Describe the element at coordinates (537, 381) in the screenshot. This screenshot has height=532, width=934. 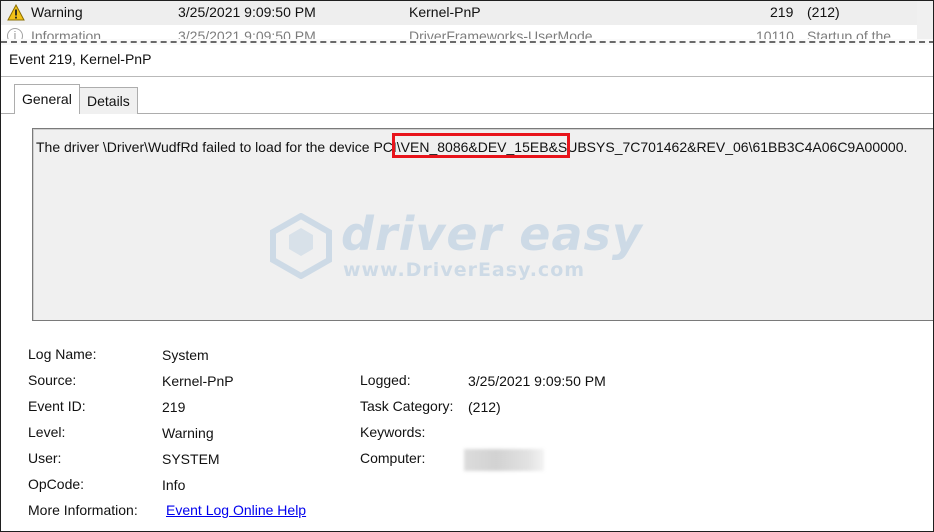
I see `logged-value: 3/25/2021 9:09:50 PM` at that location.